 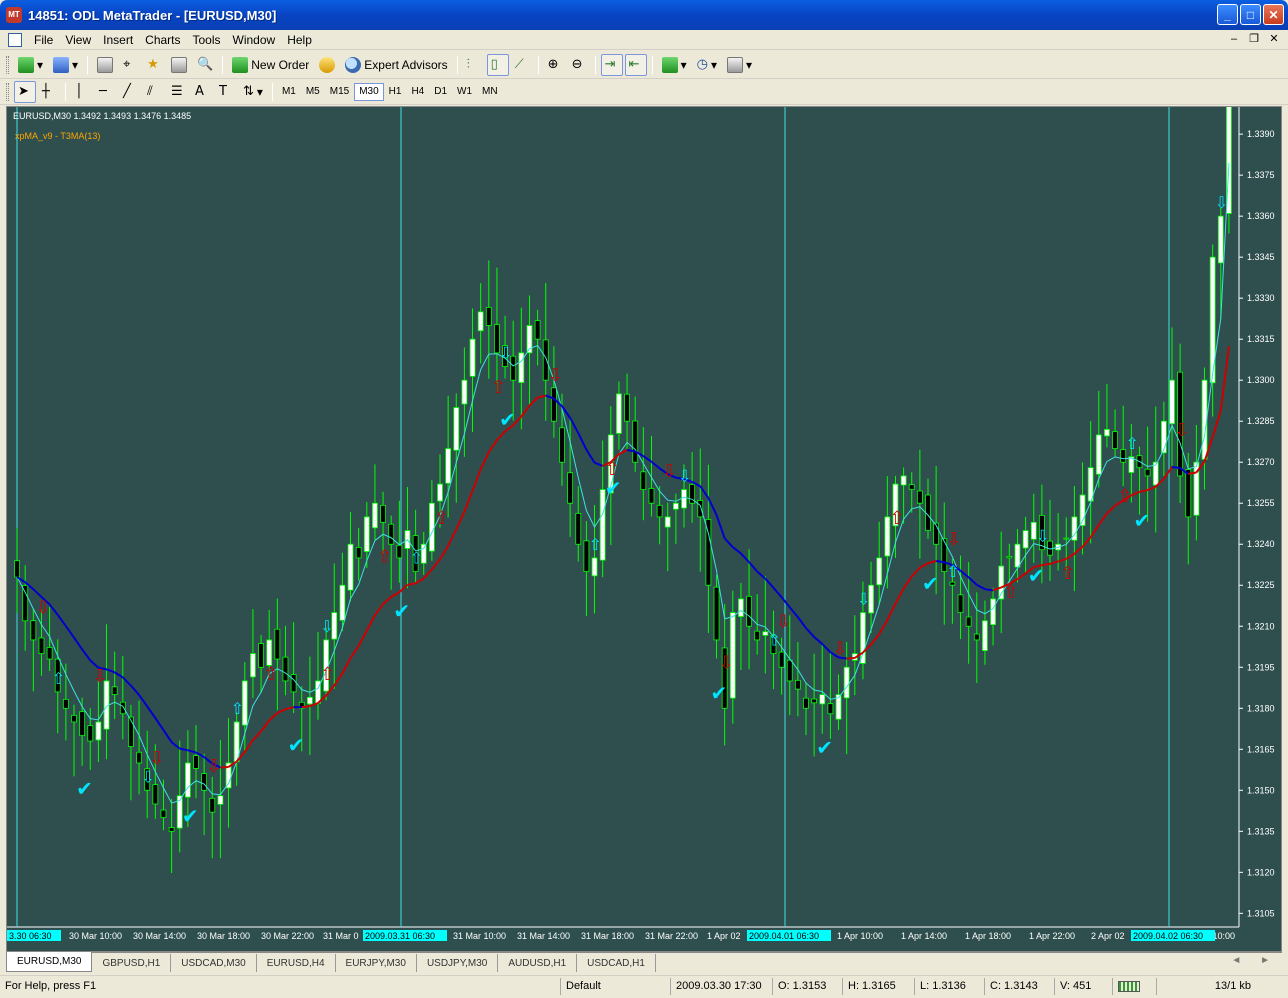 What do you see at coordinates (179, 65) in the screenshot?
I see `terminal-button` at bounding box center [179, 65].